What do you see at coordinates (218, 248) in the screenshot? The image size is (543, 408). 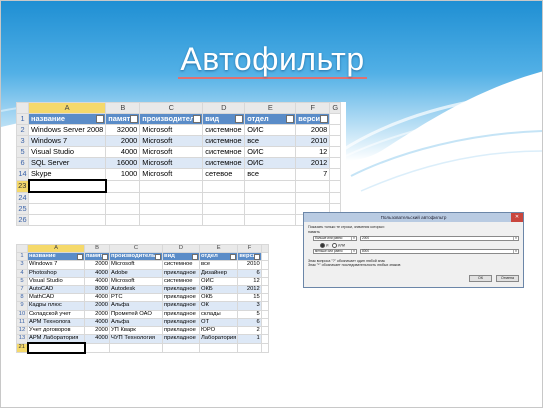 I see `column-header-e: E` at bounding box center [218, 248].